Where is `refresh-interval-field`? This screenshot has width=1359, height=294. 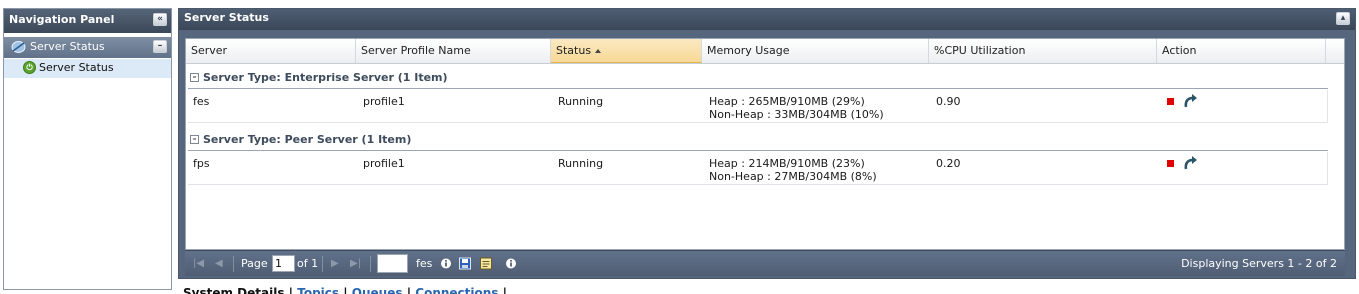
refresh-interval-field is located at coordinates (392, 263).